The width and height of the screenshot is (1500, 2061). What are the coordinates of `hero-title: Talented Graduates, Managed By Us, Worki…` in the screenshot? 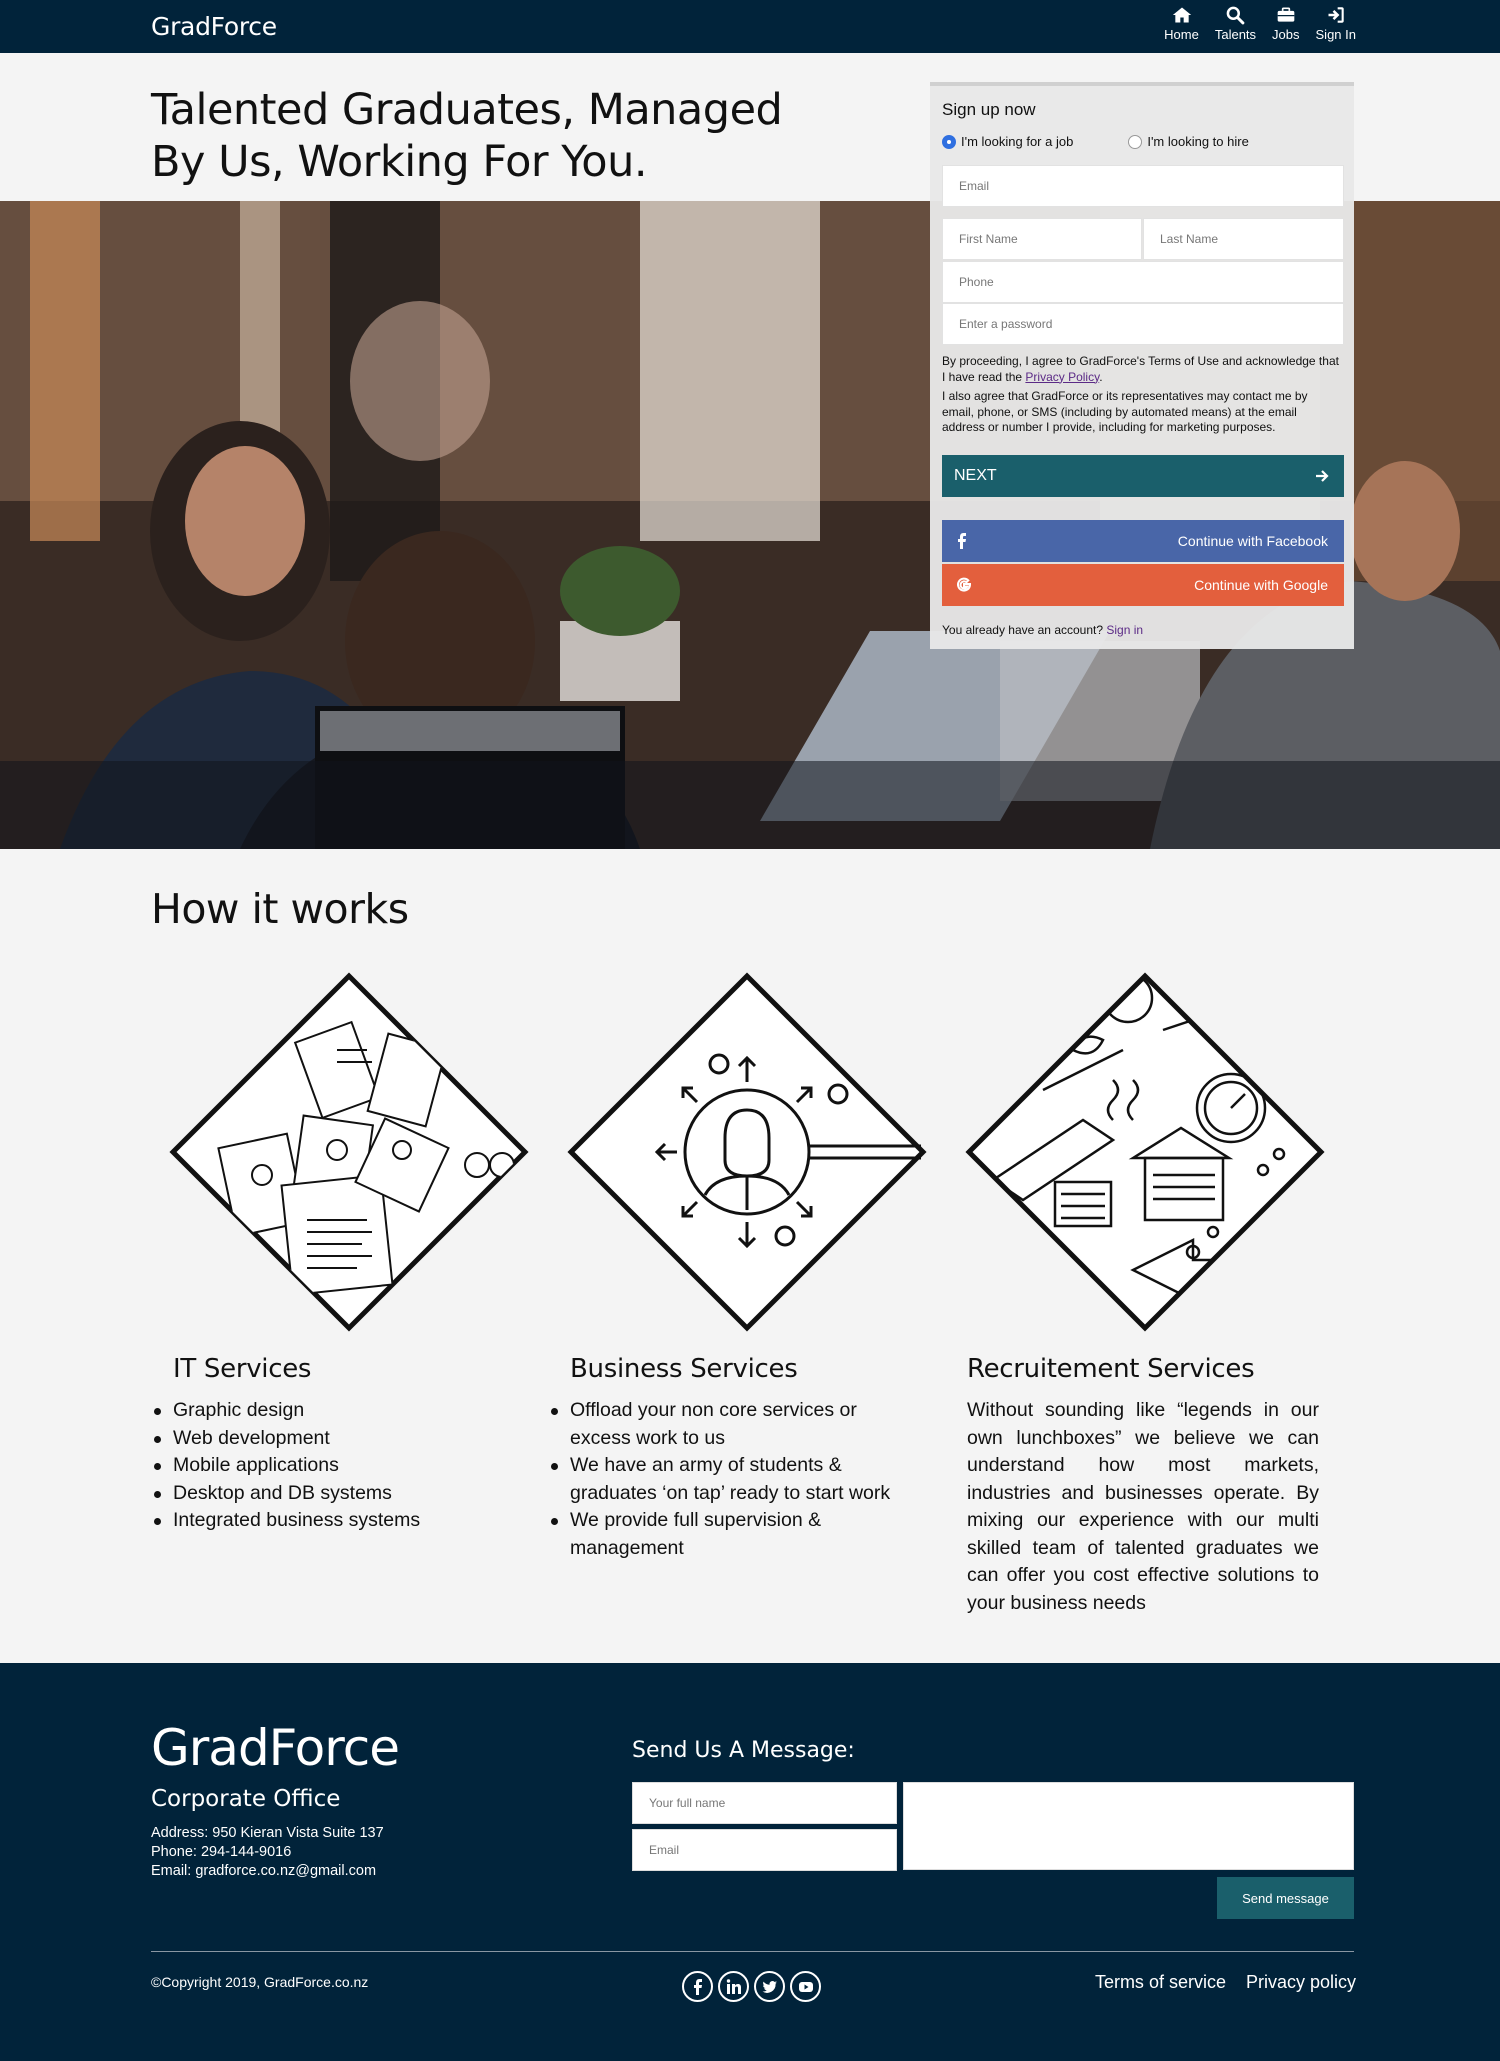 It's located at (467, 136).